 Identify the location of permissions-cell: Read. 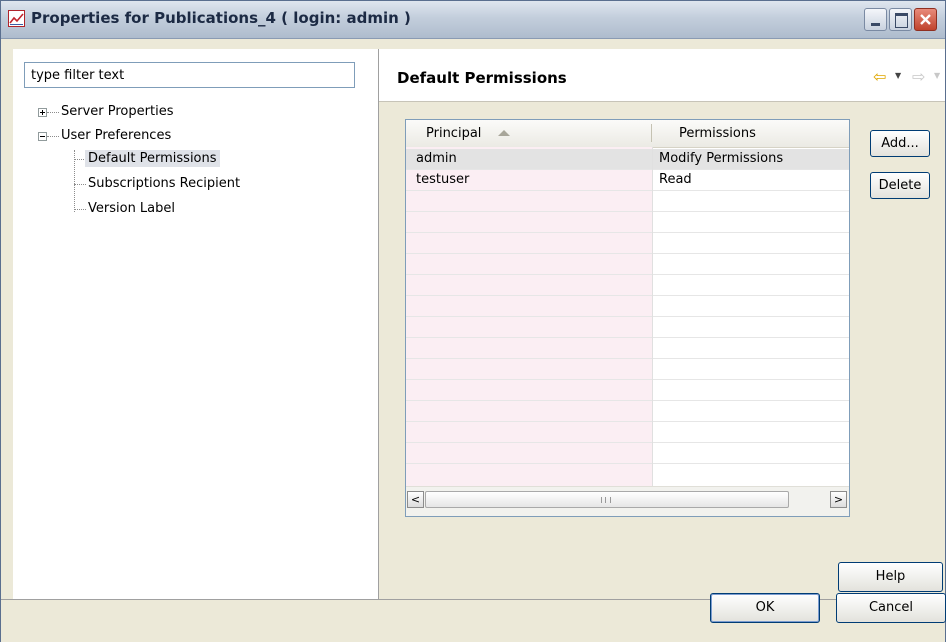
(675, 179).